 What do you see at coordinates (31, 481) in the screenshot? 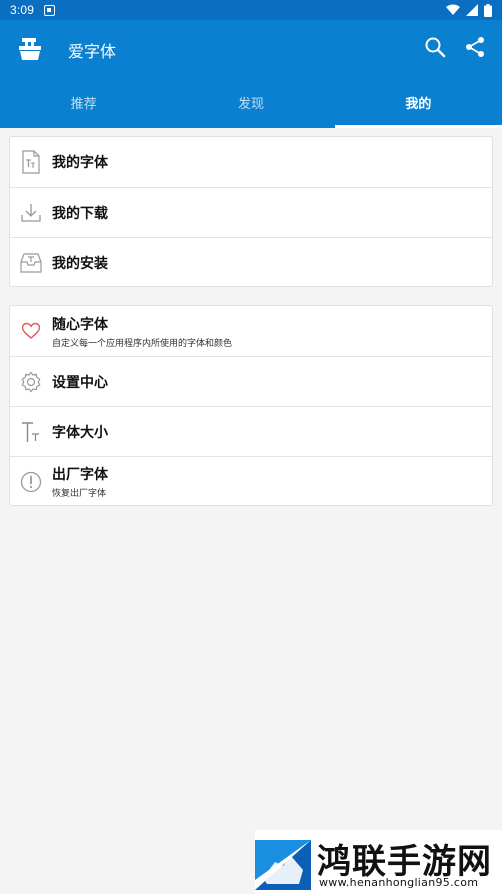
I see `alert-circle-icon` at bounding box center [31, 481].